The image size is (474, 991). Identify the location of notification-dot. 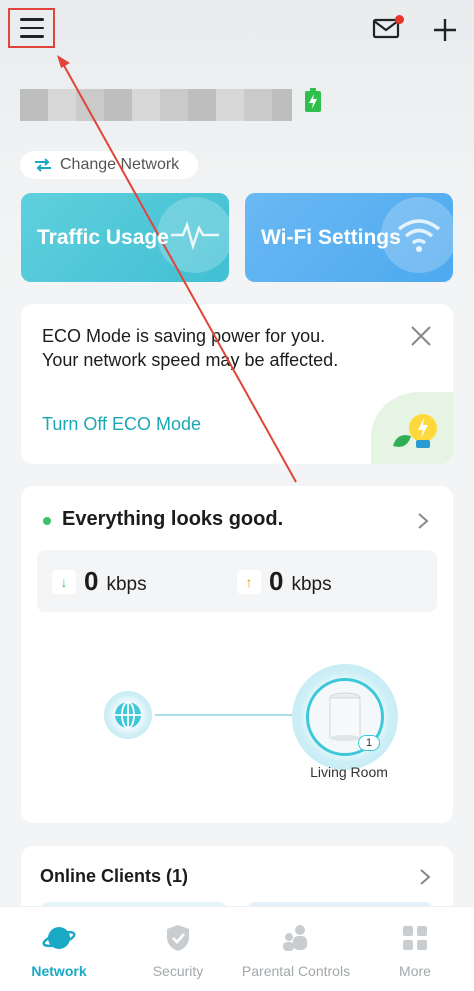
(399, 19).